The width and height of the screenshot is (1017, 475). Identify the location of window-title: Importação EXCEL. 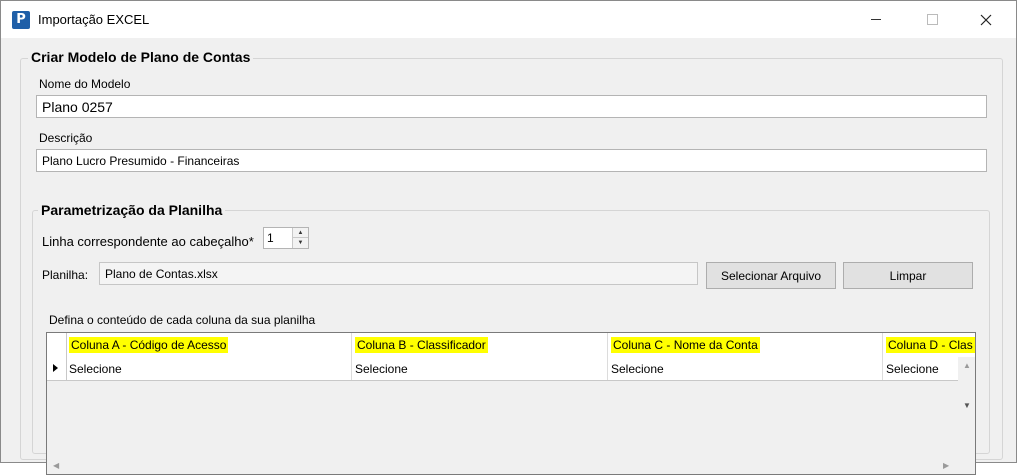
(94, 19).